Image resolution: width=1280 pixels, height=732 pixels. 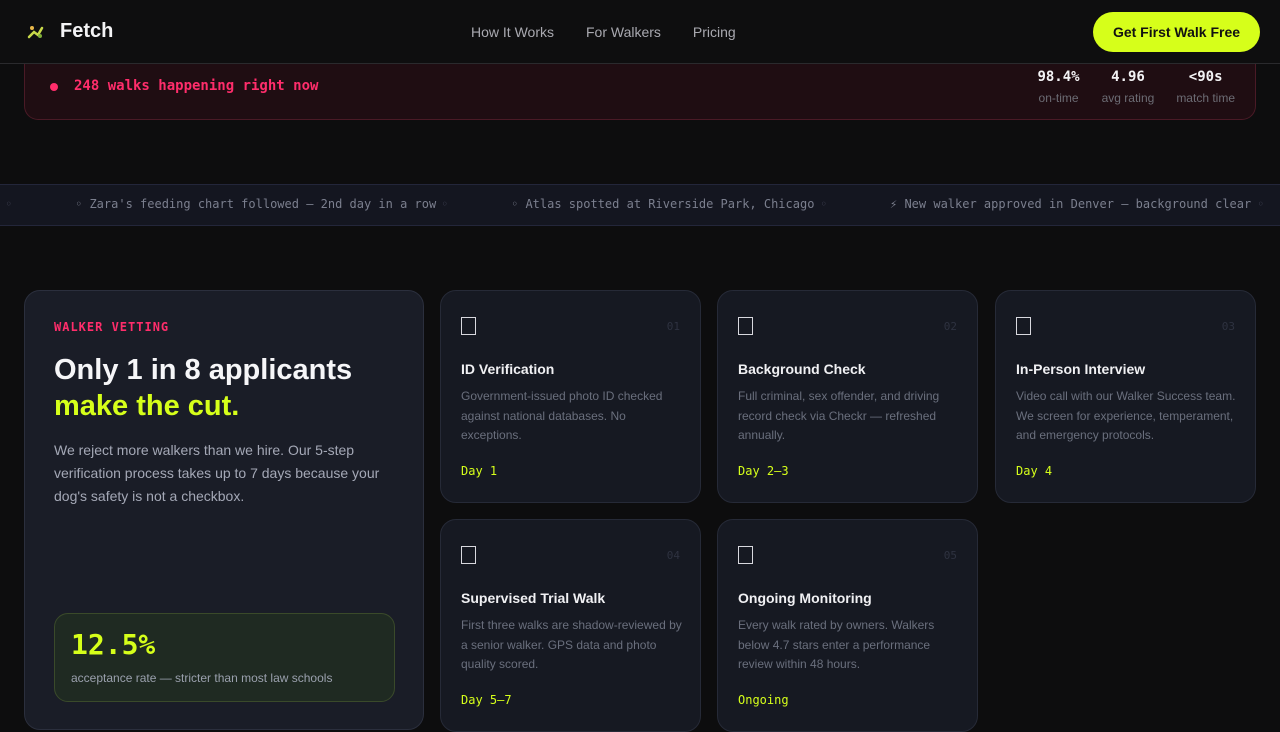 I want to click on step-day: Day 4, so click(x=1034, y=471).